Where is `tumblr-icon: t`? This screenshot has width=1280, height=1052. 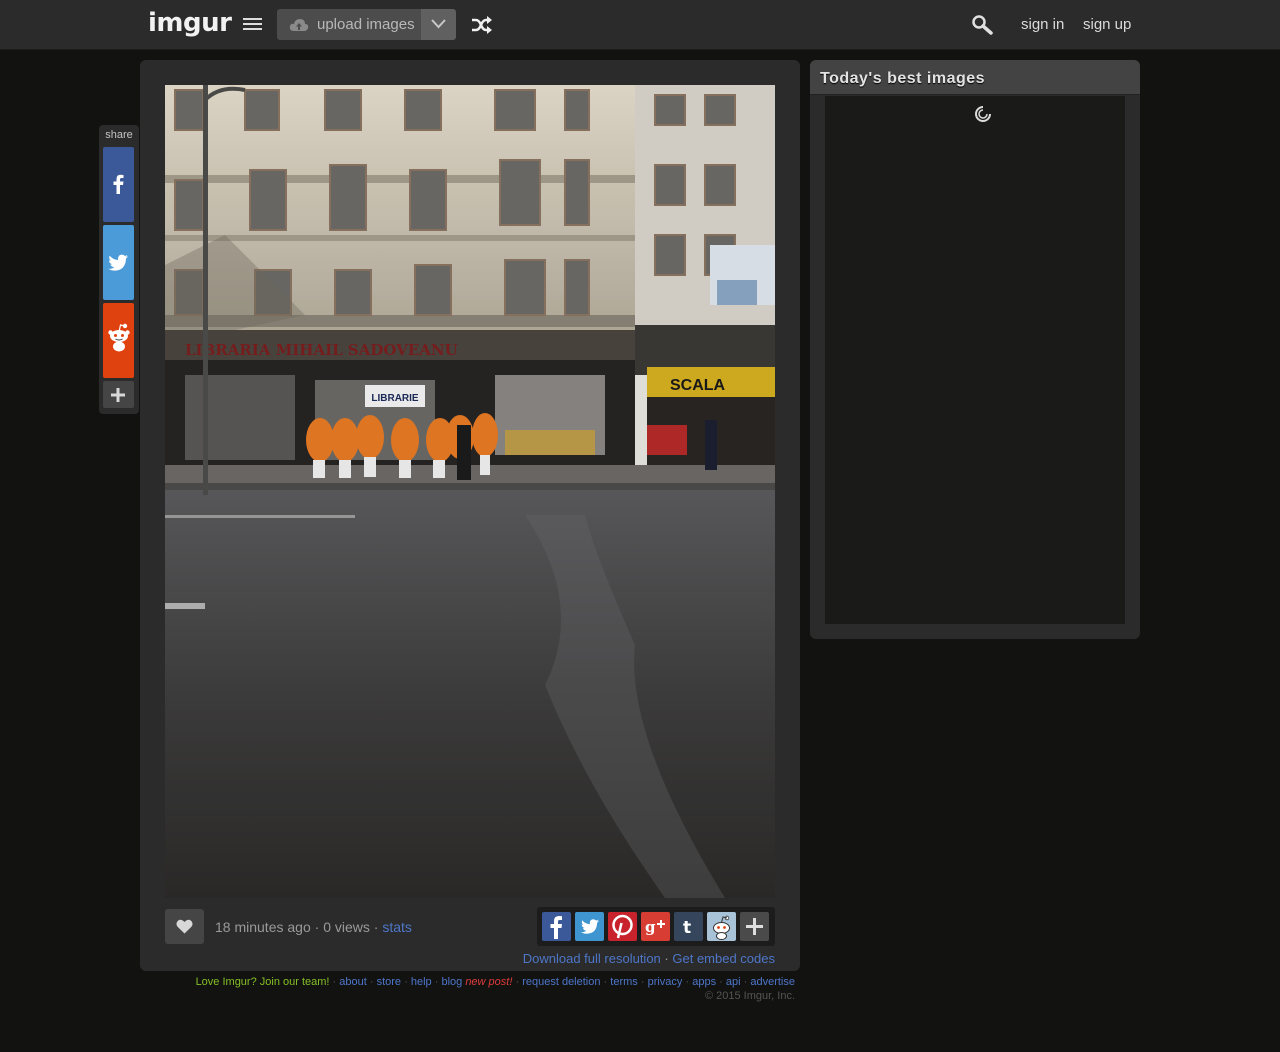
tumblr-icon: t is located at coordinates (687, 928).